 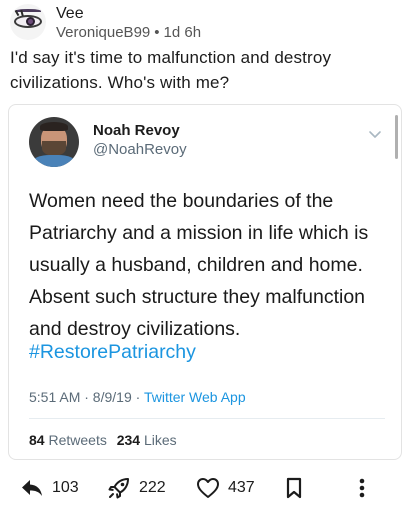 I want to click on tweet-hashtag: #RestorePatriarchy, so click(x=112, y=352).